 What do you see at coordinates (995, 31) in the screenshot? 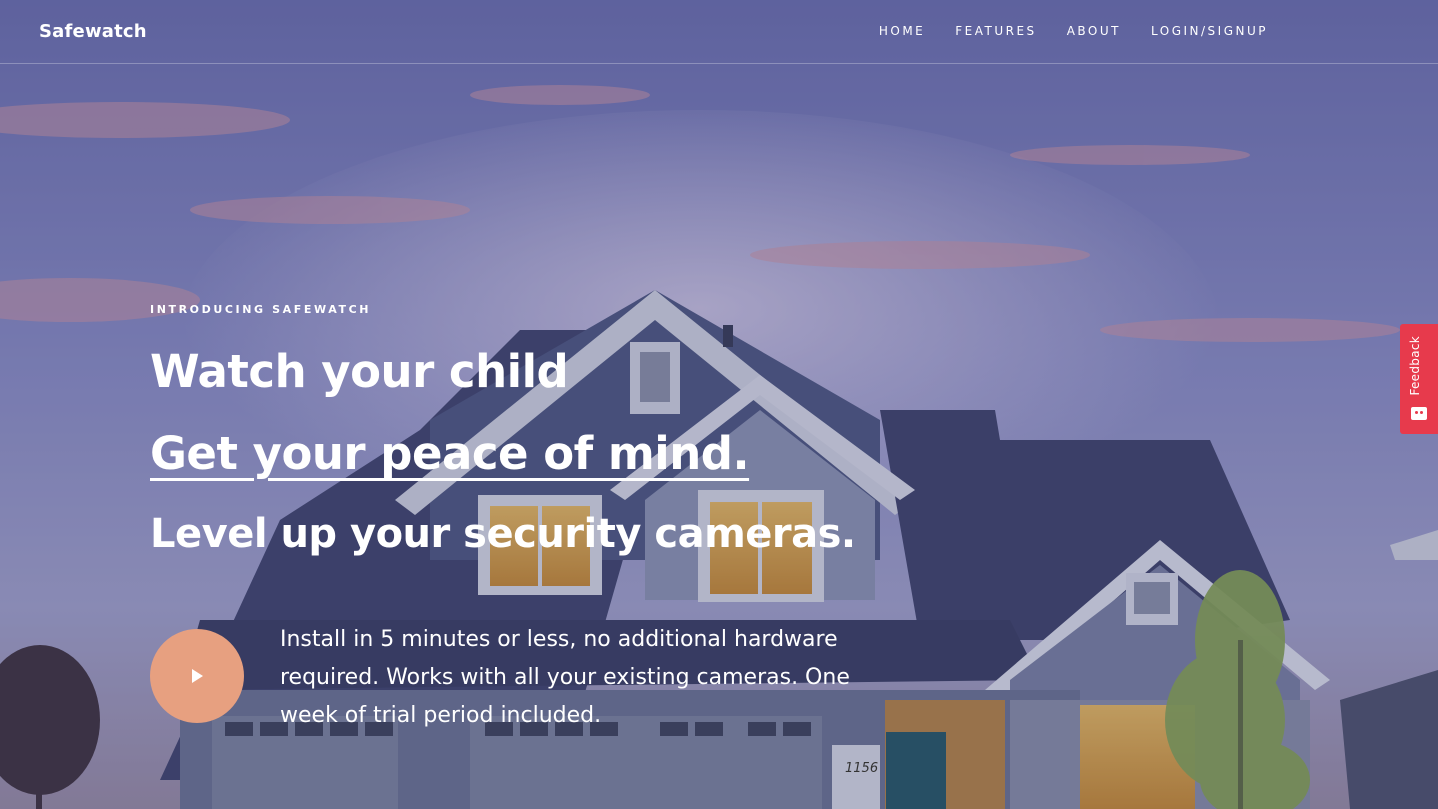
I see `nav-features: FEATURES` at bounding box center [995, 31].